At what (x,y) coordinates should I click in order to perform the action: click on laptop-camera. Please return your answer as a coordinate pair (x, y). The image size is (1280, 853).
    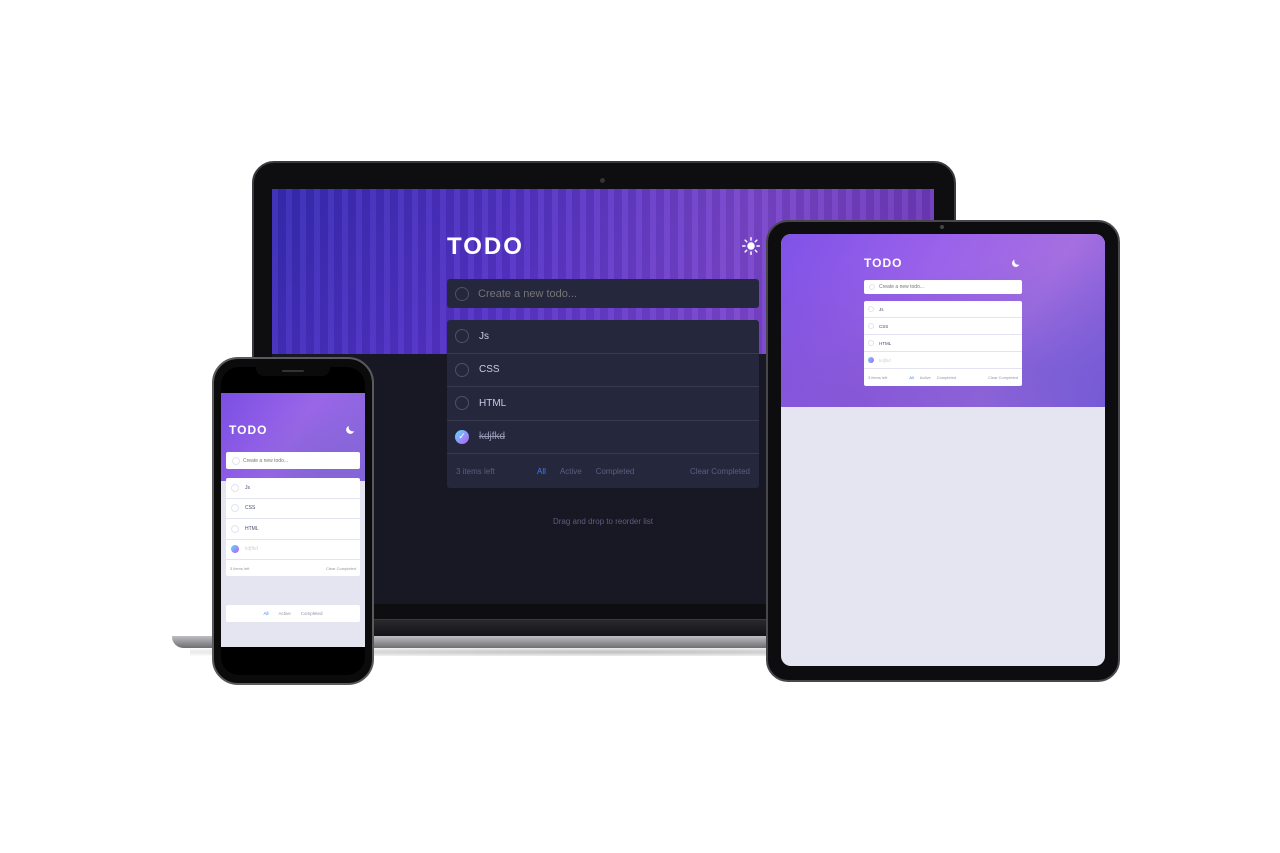
    Looking at the image, I should click on (602, 180).